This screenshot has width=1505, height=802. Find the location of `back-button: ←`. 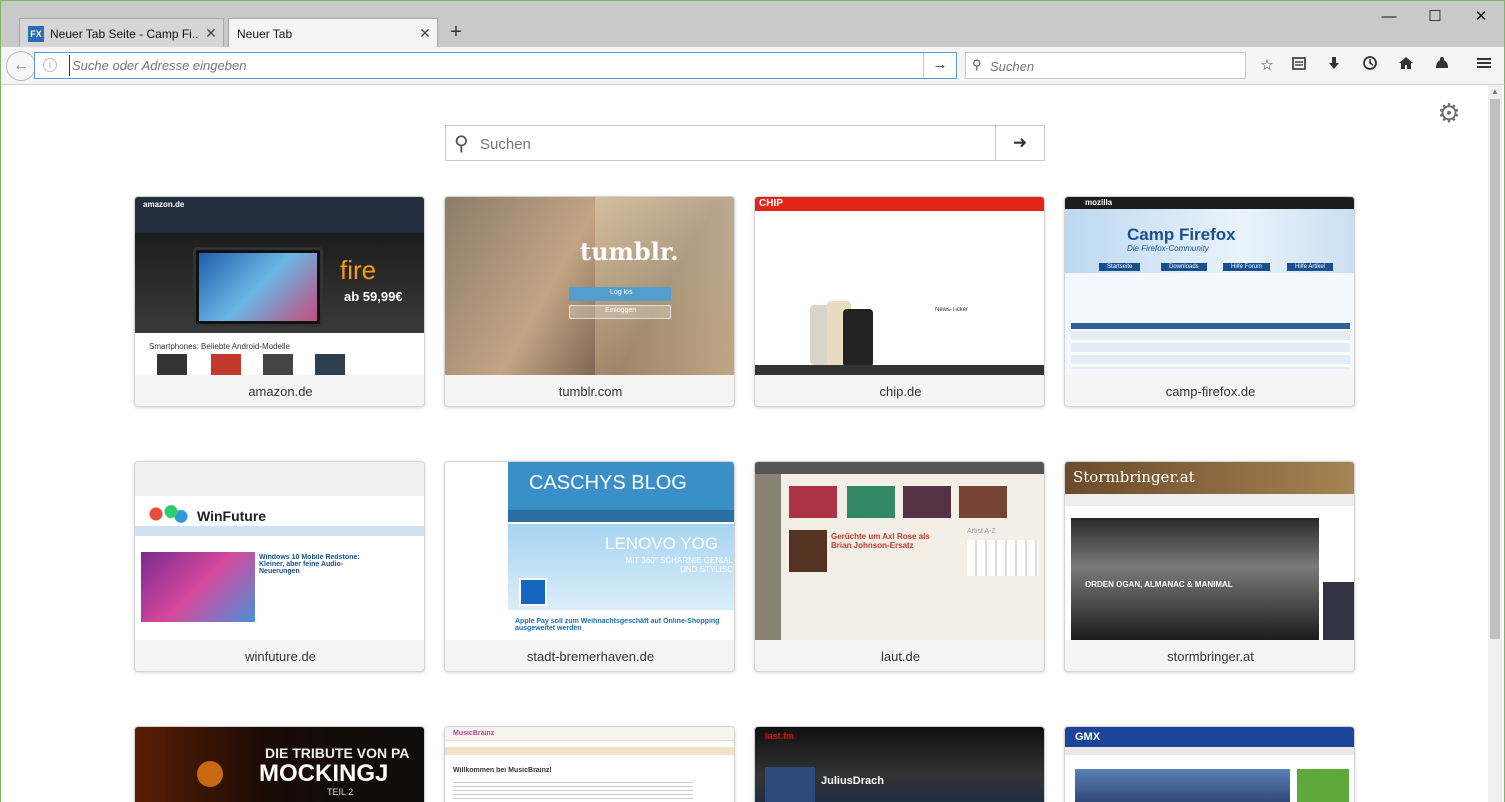

back-button: ← is located at coordinates (21, 66).